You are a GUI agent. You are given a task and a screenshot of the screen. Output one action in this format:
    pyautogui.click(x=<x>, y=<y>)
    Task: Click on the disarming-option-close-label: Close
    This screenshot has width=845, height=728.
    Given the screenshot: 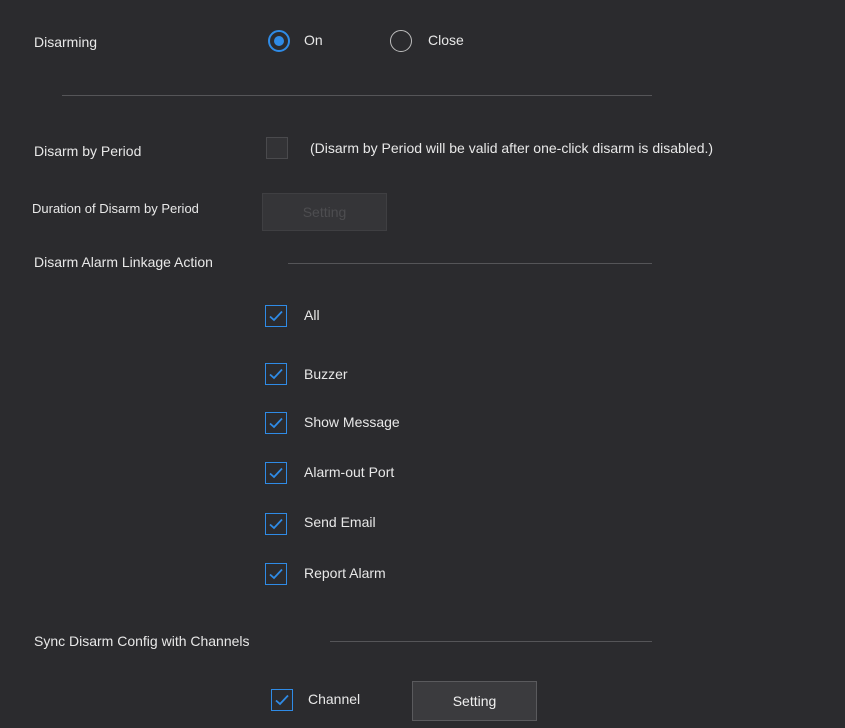 What is the action you would take?
    pyautogui.click(x=446, y=40)
    